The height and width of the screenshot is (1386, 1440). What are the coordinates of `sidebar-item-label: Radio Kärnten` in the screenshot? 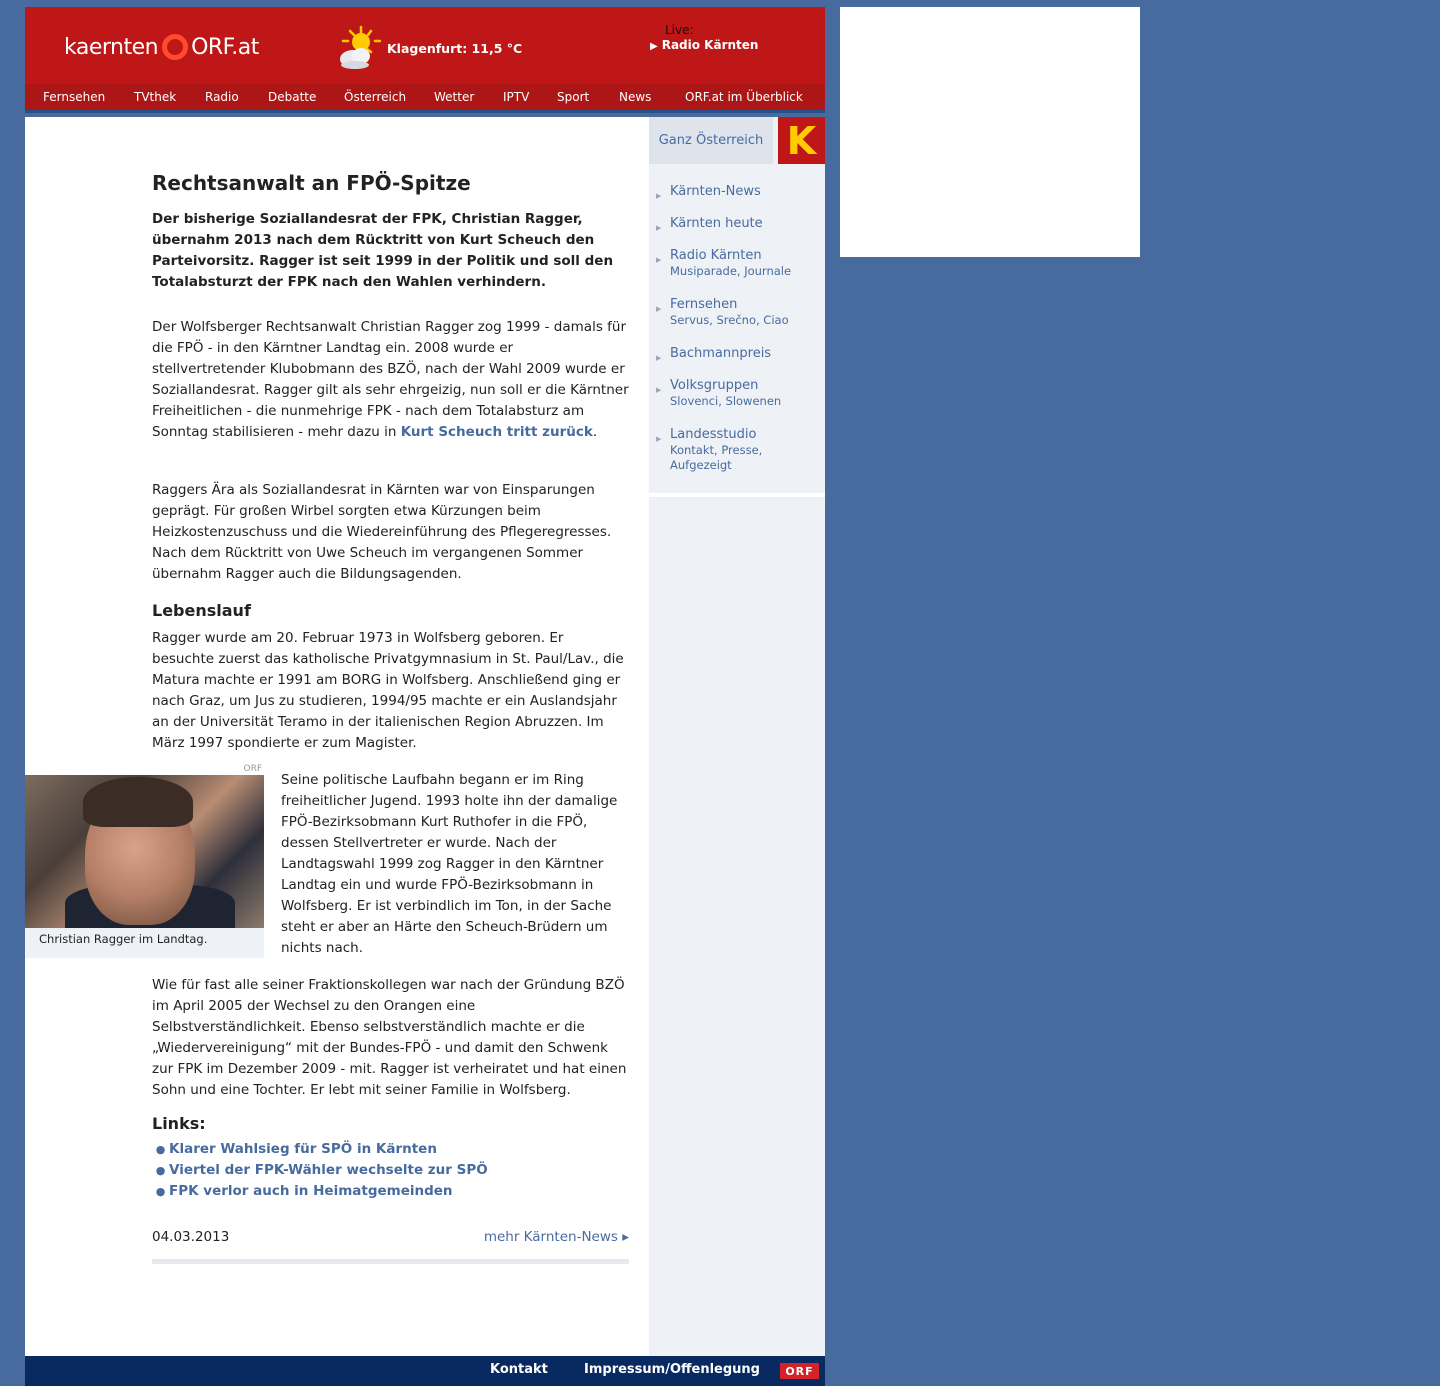 It's located at (716, 255).